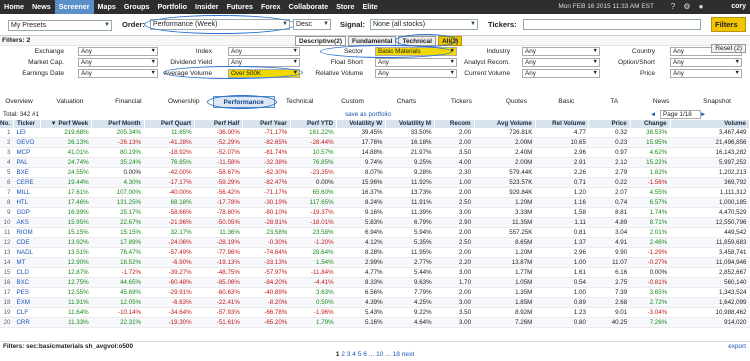 This screenshot has width=750, height=361. Describe the element at coordinates (41, 7) in the screenshot. I see `nav-tab-news: News` at that location.